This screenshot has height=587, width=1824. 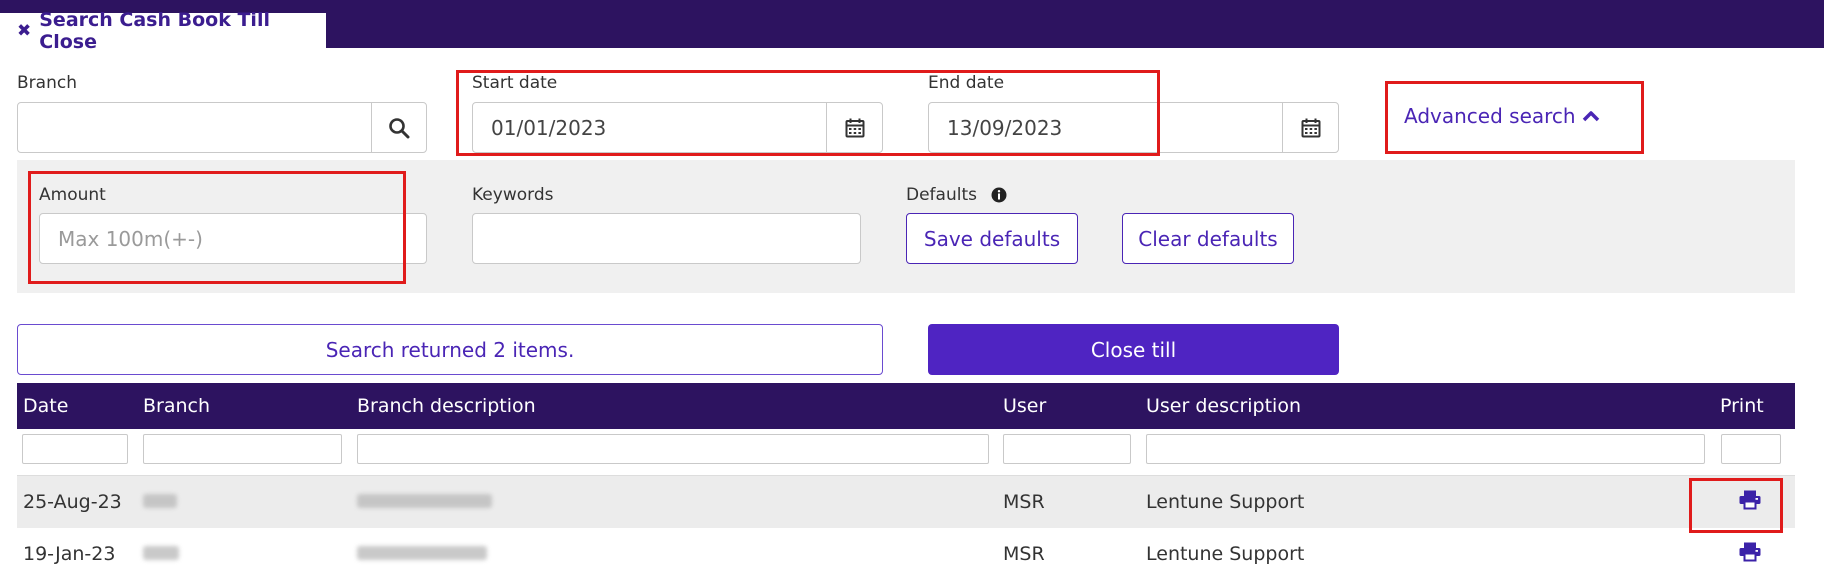 I want to click on column-header-user: User, so click(x=1024, y=406).